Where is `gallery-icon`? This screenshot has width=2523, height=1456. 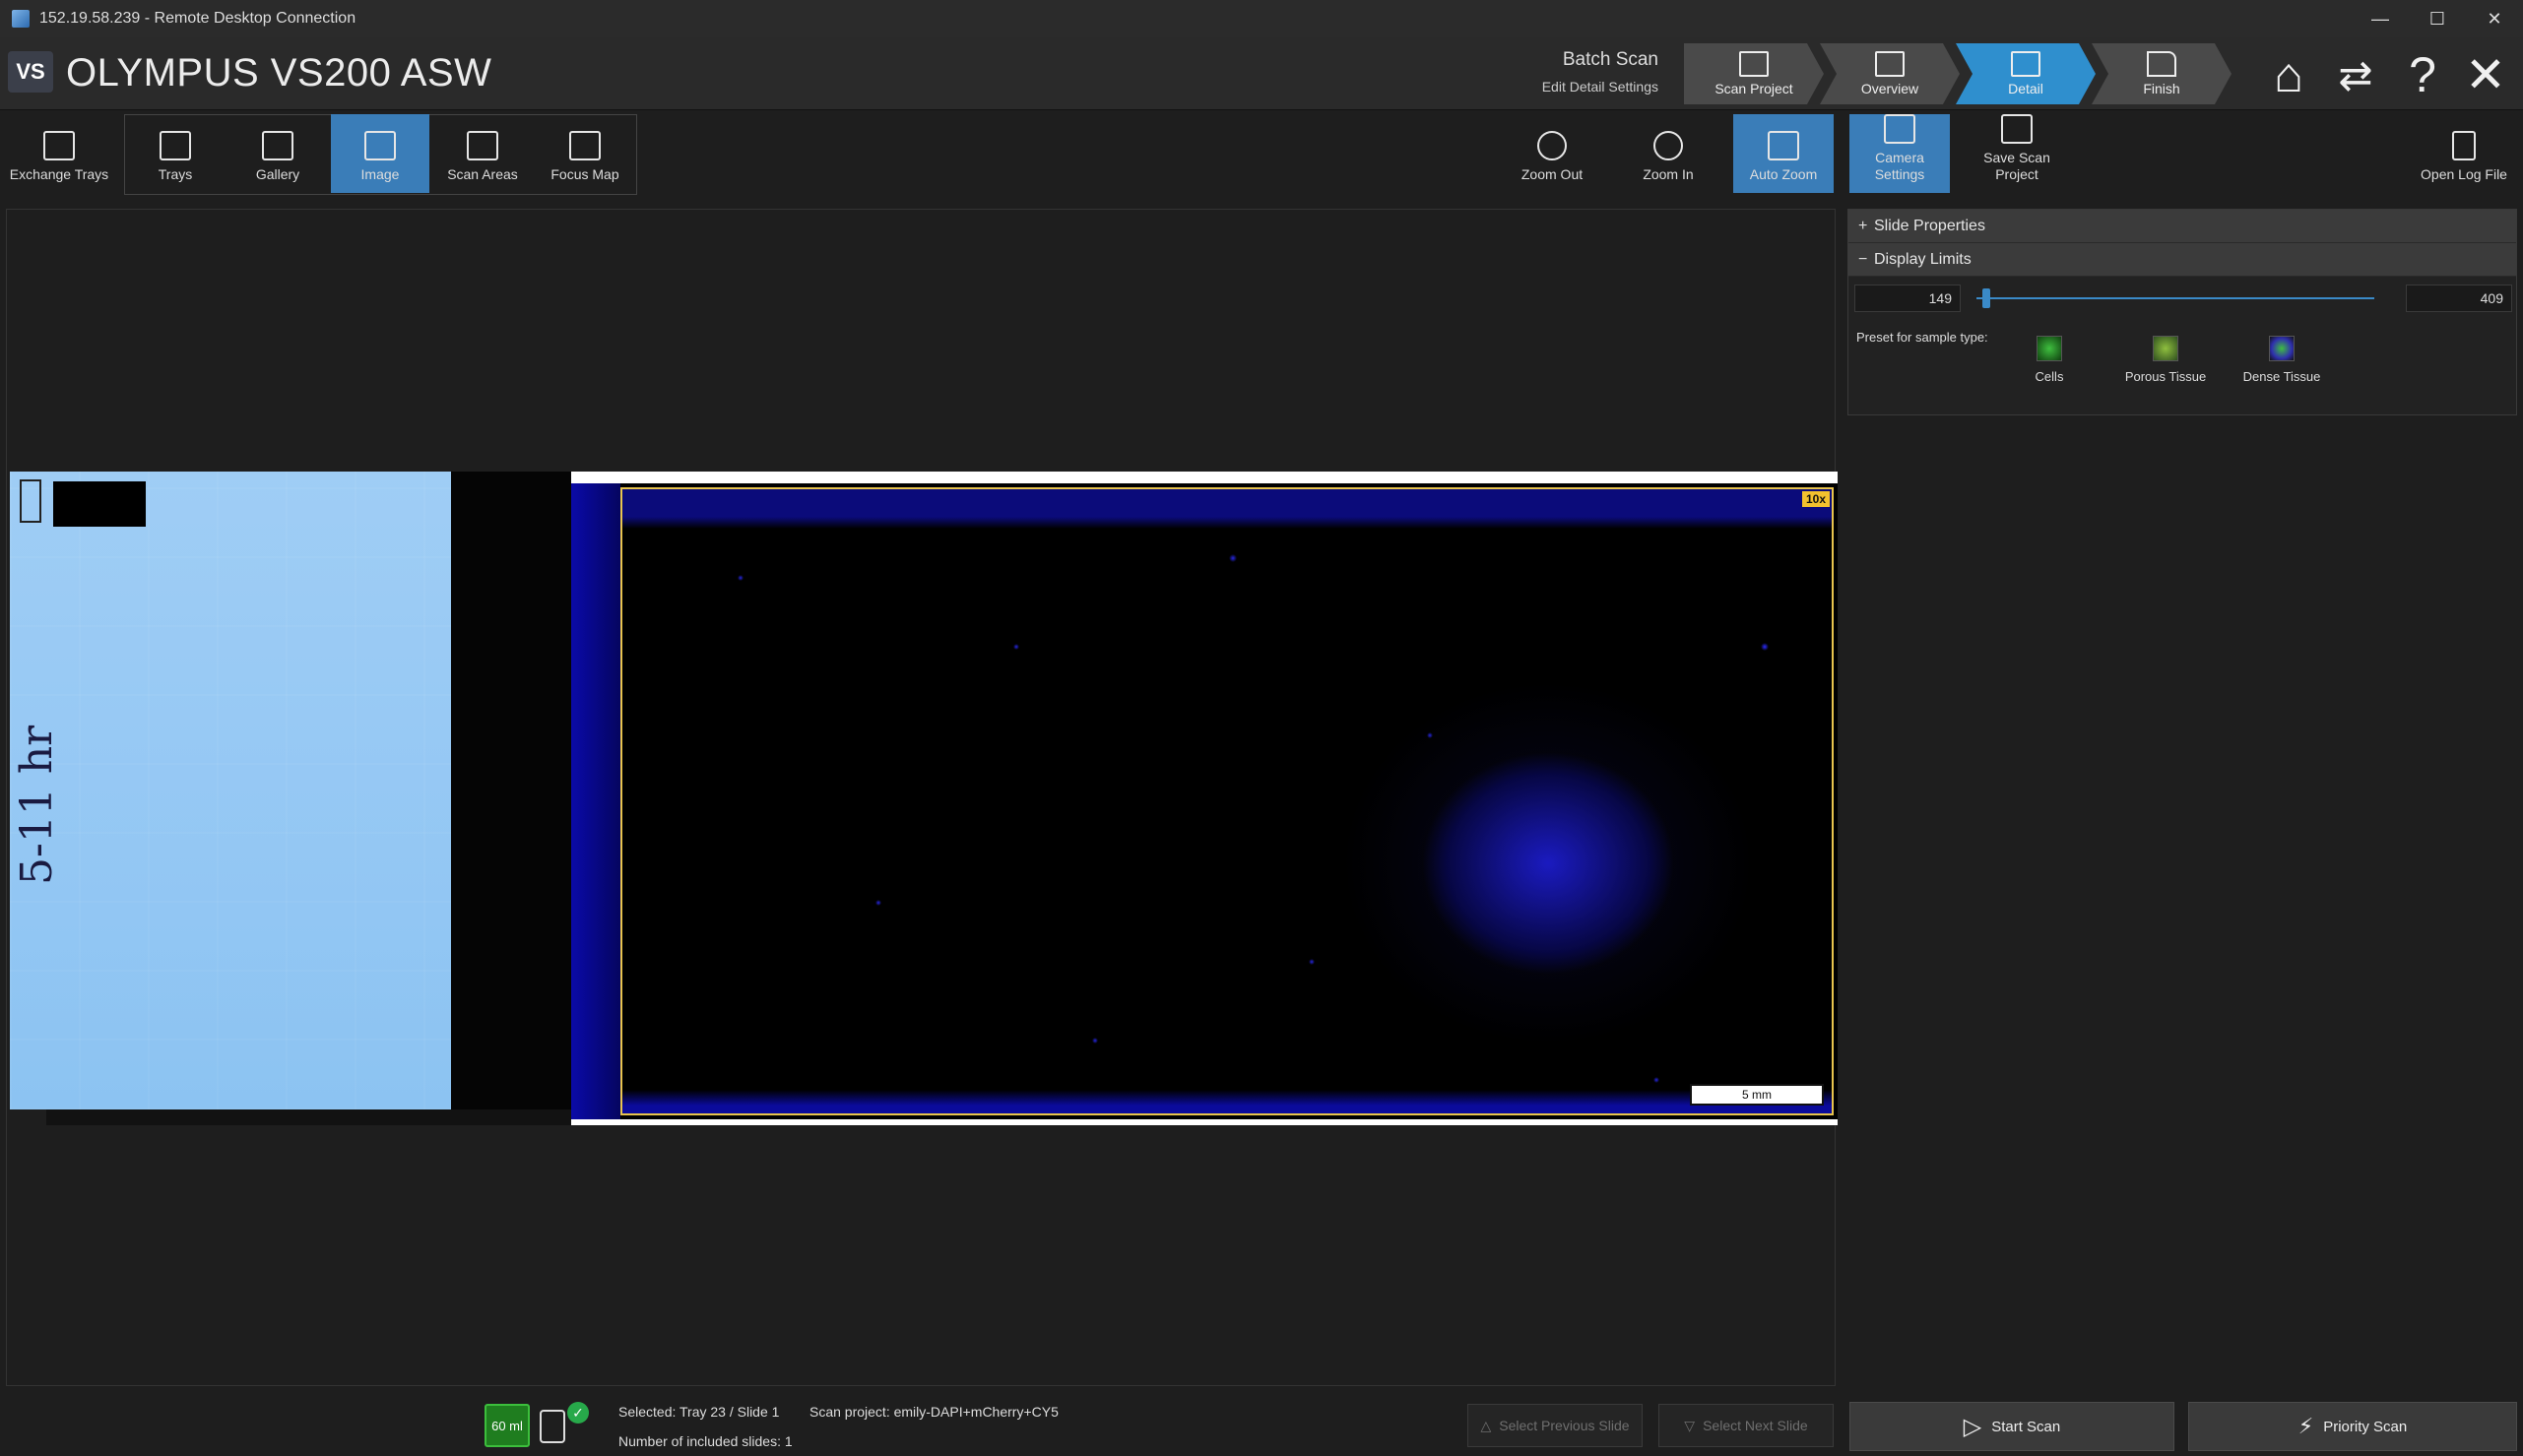 gallery-icon is located at coordinates (277, 145).